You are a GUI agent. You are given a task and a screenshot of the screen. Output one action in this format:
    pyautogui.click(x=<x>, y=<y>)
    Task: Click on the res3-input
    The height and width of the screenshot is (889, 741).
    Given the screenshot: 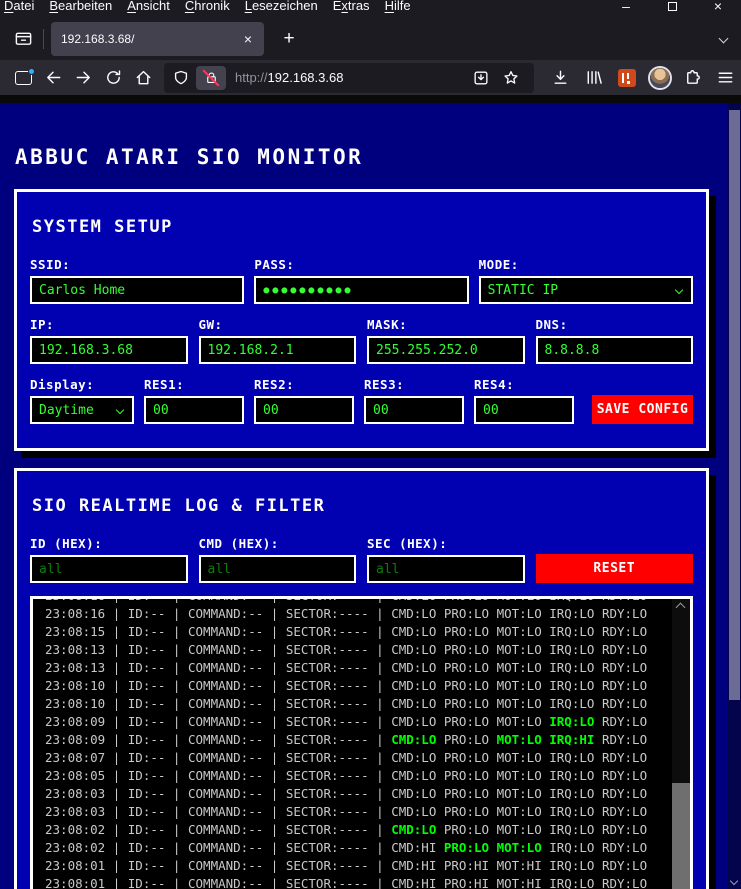 What is the action you would take?
    pyautogui.click(x=414, y=410)
    